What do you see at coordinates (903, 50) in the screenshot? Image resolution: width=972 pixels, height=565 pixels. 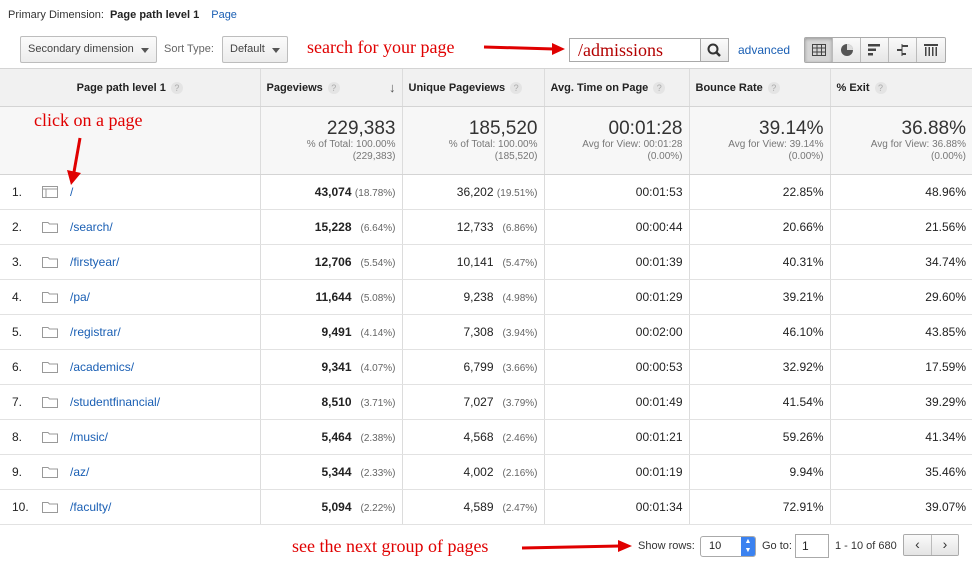 I see `comparison-view-button` at bounding box center [903, 50].